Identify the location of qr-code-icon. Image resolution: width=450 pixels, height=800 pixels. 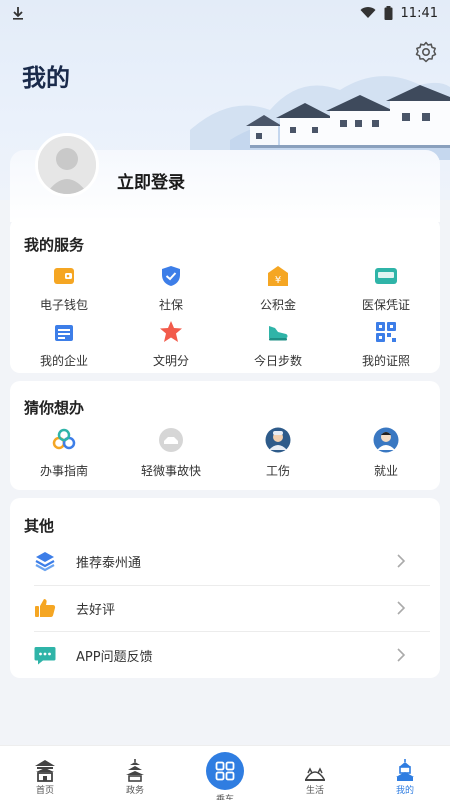
(386, 332).